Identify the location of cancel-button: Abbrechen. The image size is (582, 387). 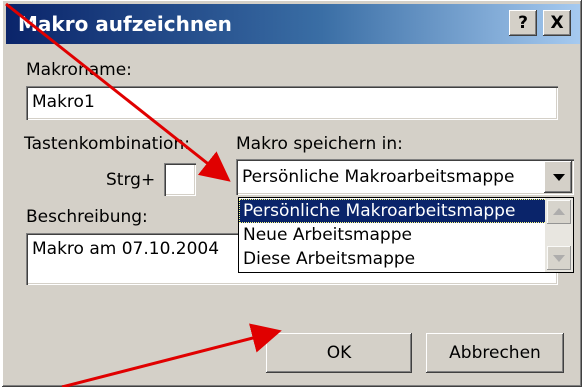
(495, 353).